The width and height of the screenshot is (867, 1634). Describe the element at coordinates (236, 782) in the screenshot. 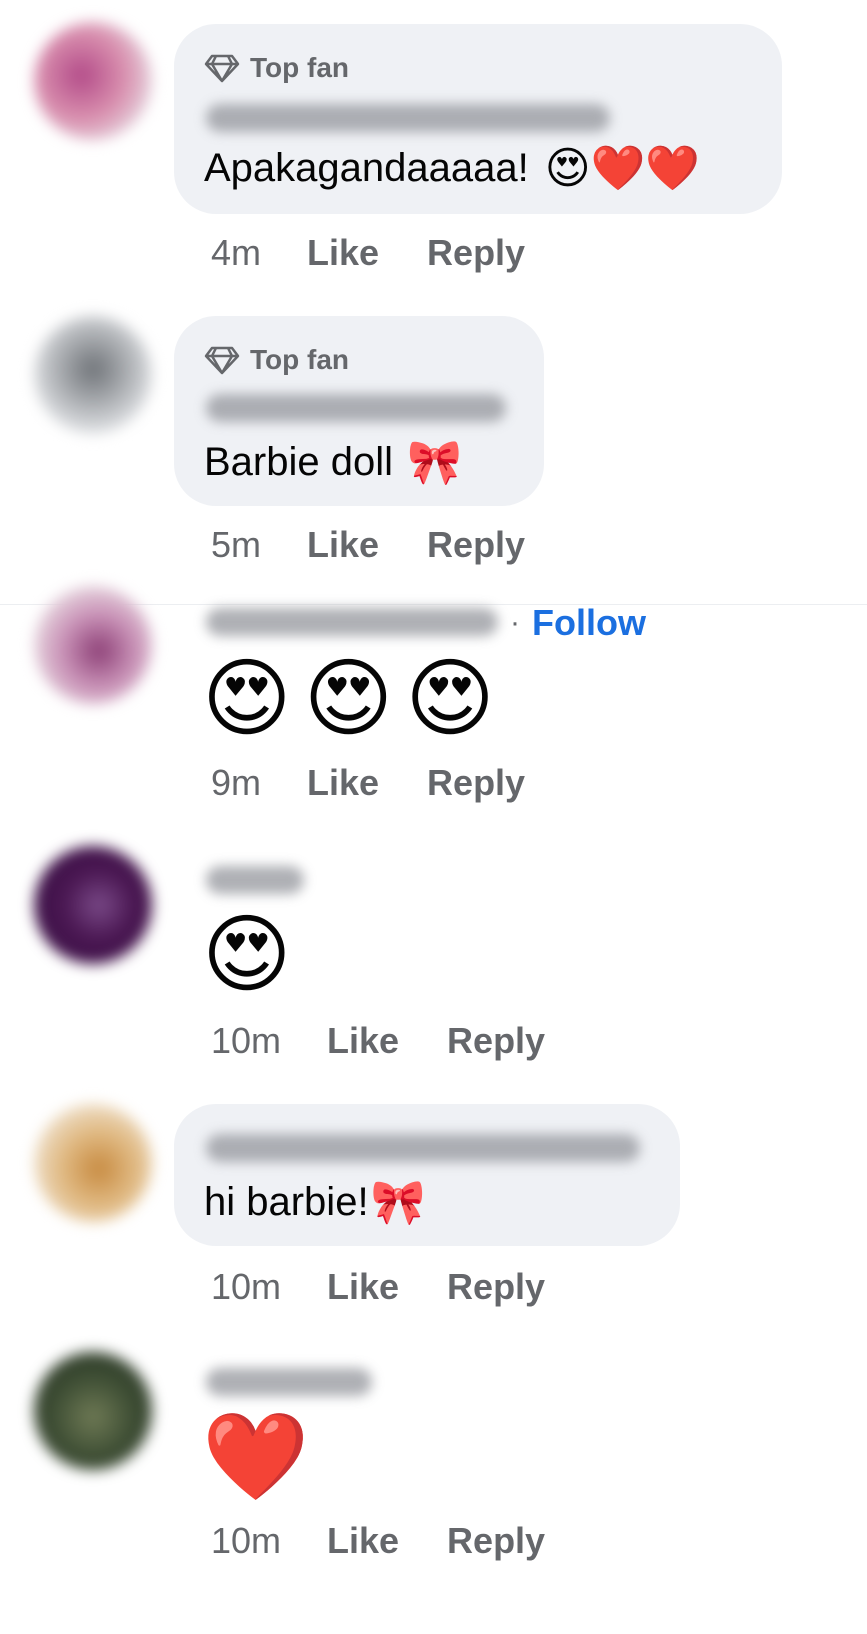

I see `timestamp: 9m` at that location.